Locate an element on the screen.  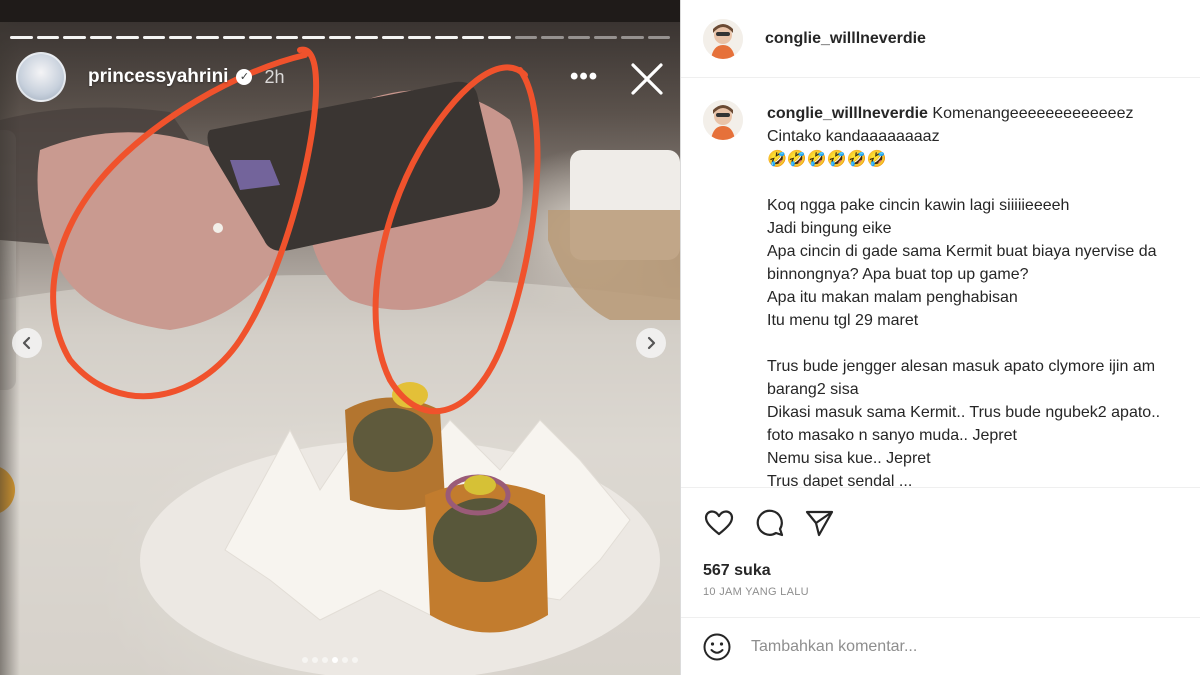
story-time: 2h is located at coordinates (274, 76).